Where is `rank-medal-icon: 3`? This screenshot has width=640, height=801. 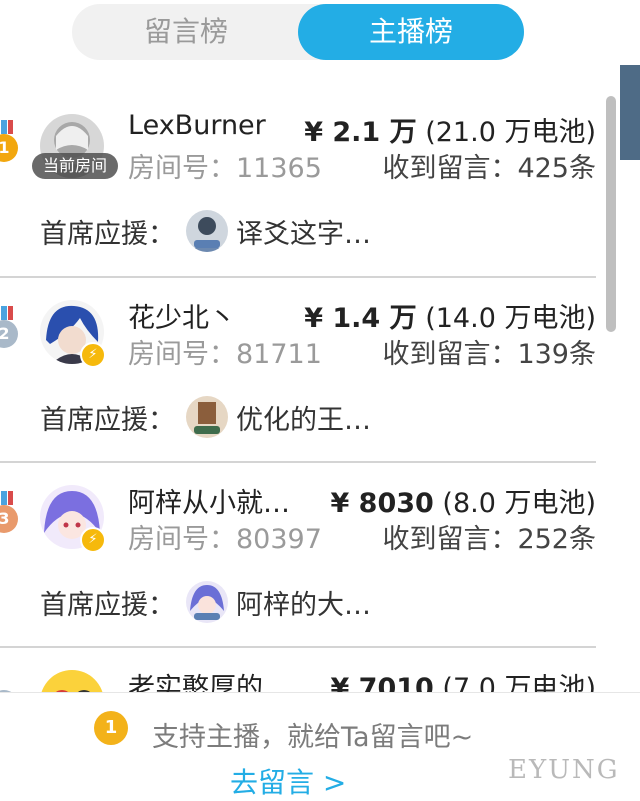
rank-medal-icon: 3 is located at coordinates (9, 512).